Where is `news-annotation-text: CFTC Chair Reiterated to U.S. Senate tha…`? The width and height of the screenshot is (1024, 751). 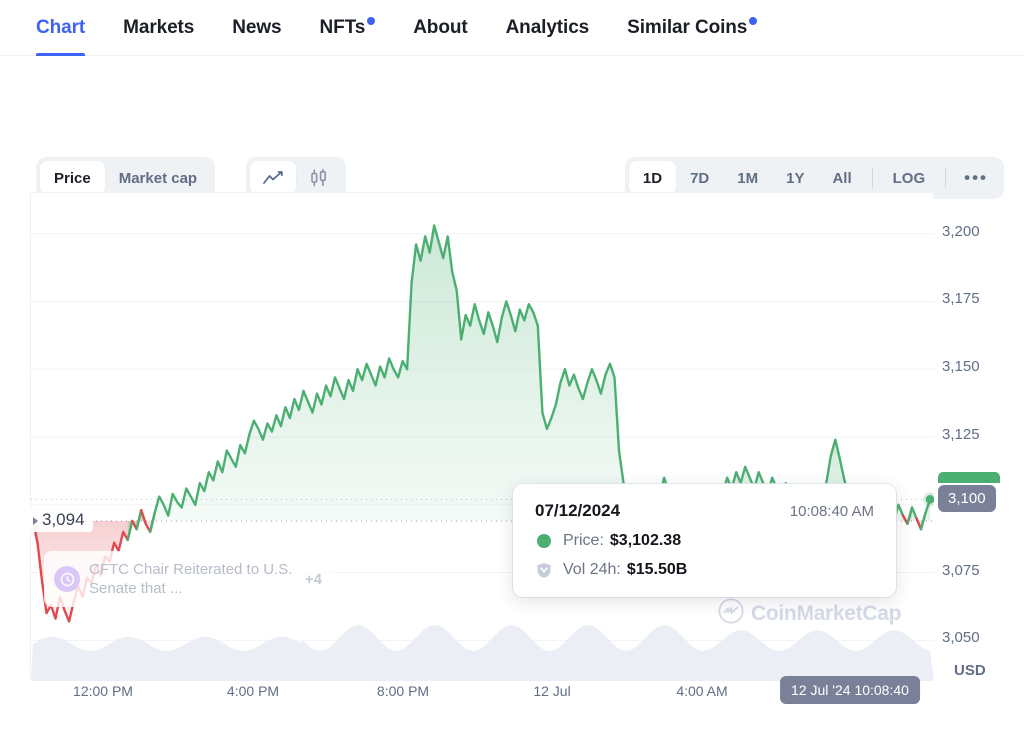 news-annotation-text: CFTC Chair Reiterated to U.S. Senate tha… is located at coordinates (191, 579).